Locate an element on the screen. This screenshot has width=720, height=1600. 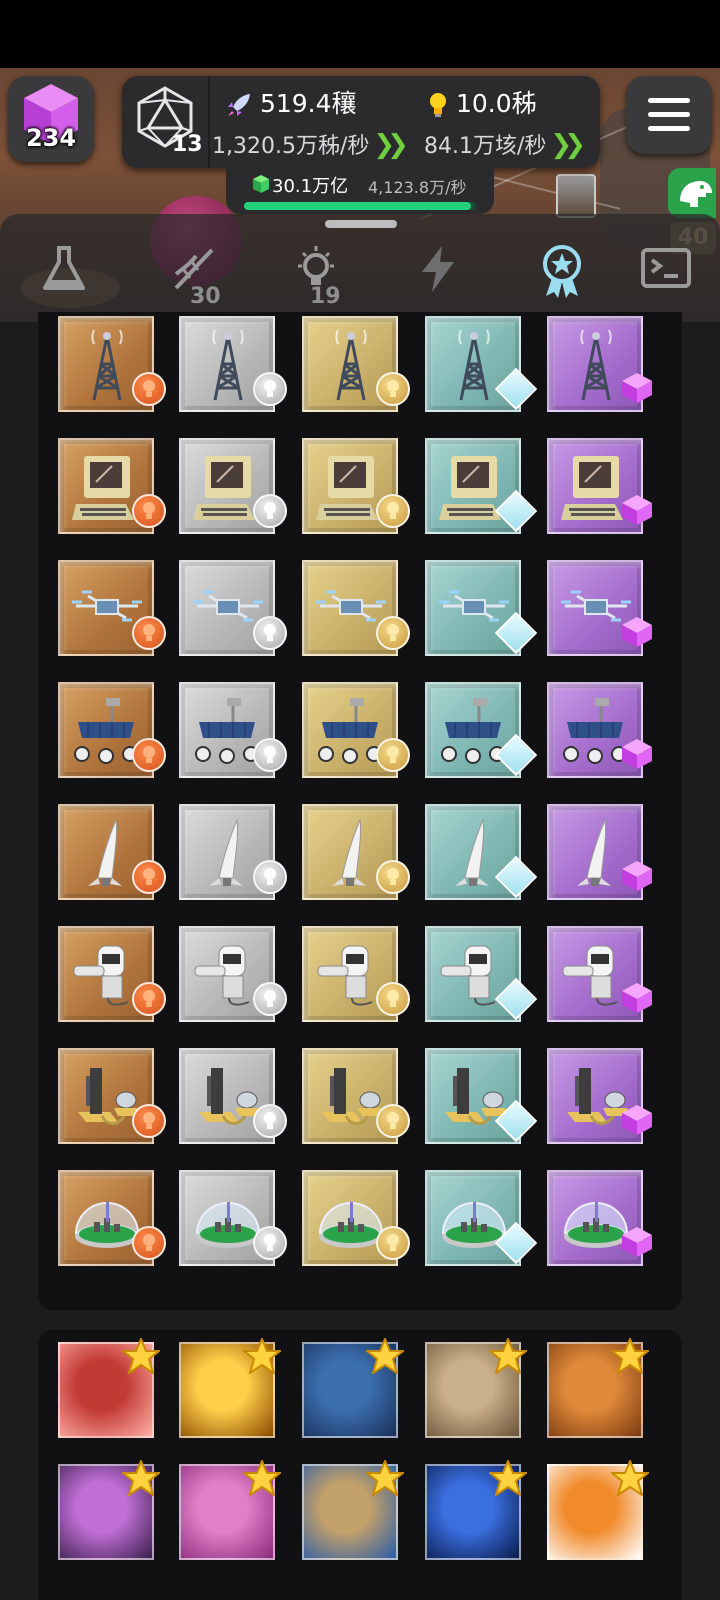
tab-ideas: 19 is located at coordinates (312, 276).